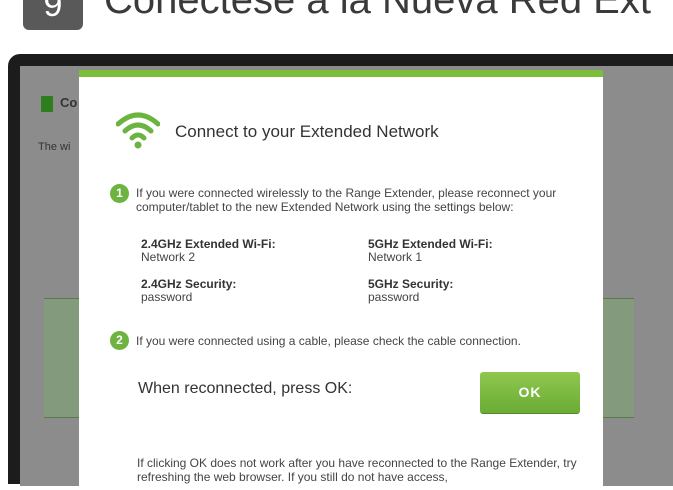 This screenshot has height=490, width=673. I want to click on step-badge: 9, so click(53, 15).